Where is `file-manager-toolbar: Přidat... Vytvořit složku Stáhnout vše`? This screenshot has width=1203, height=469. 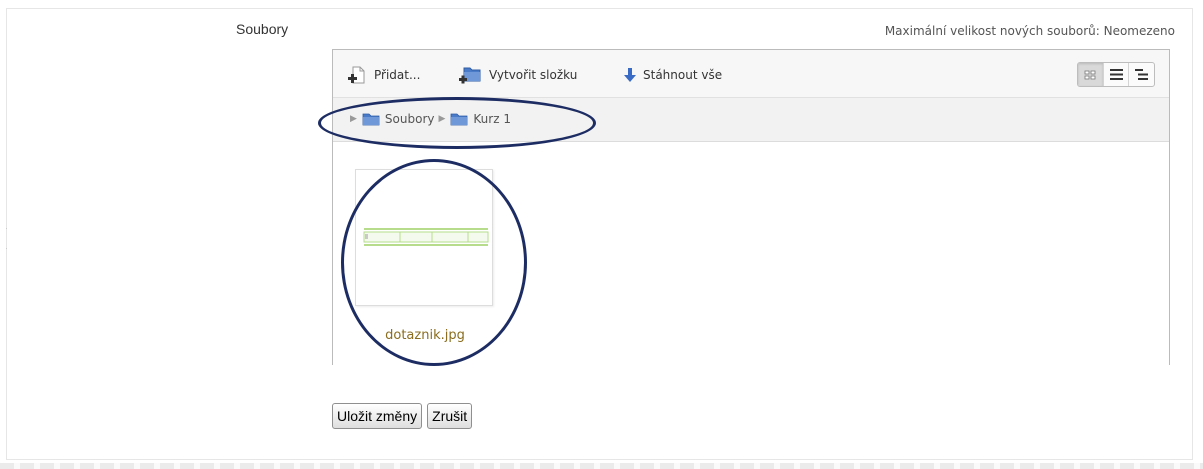 file-manager-toolbar: Přidat... Vytvořit složku Stáhnout vše is located at coordinates (751, 74).